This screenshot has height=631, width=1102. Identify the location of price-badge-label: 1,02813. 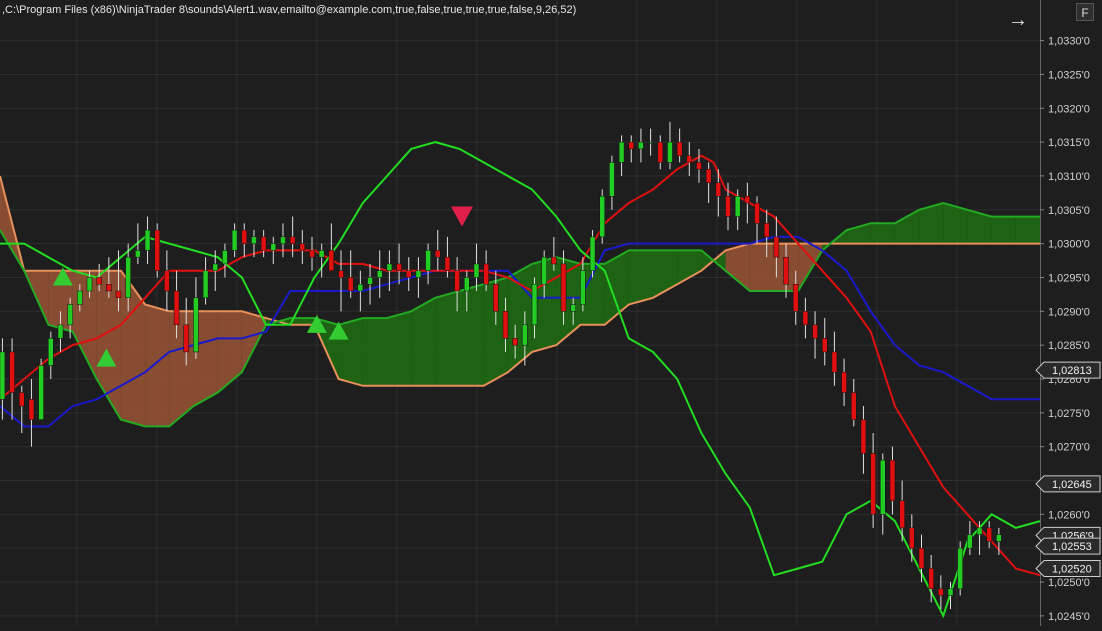
(1072, 371).